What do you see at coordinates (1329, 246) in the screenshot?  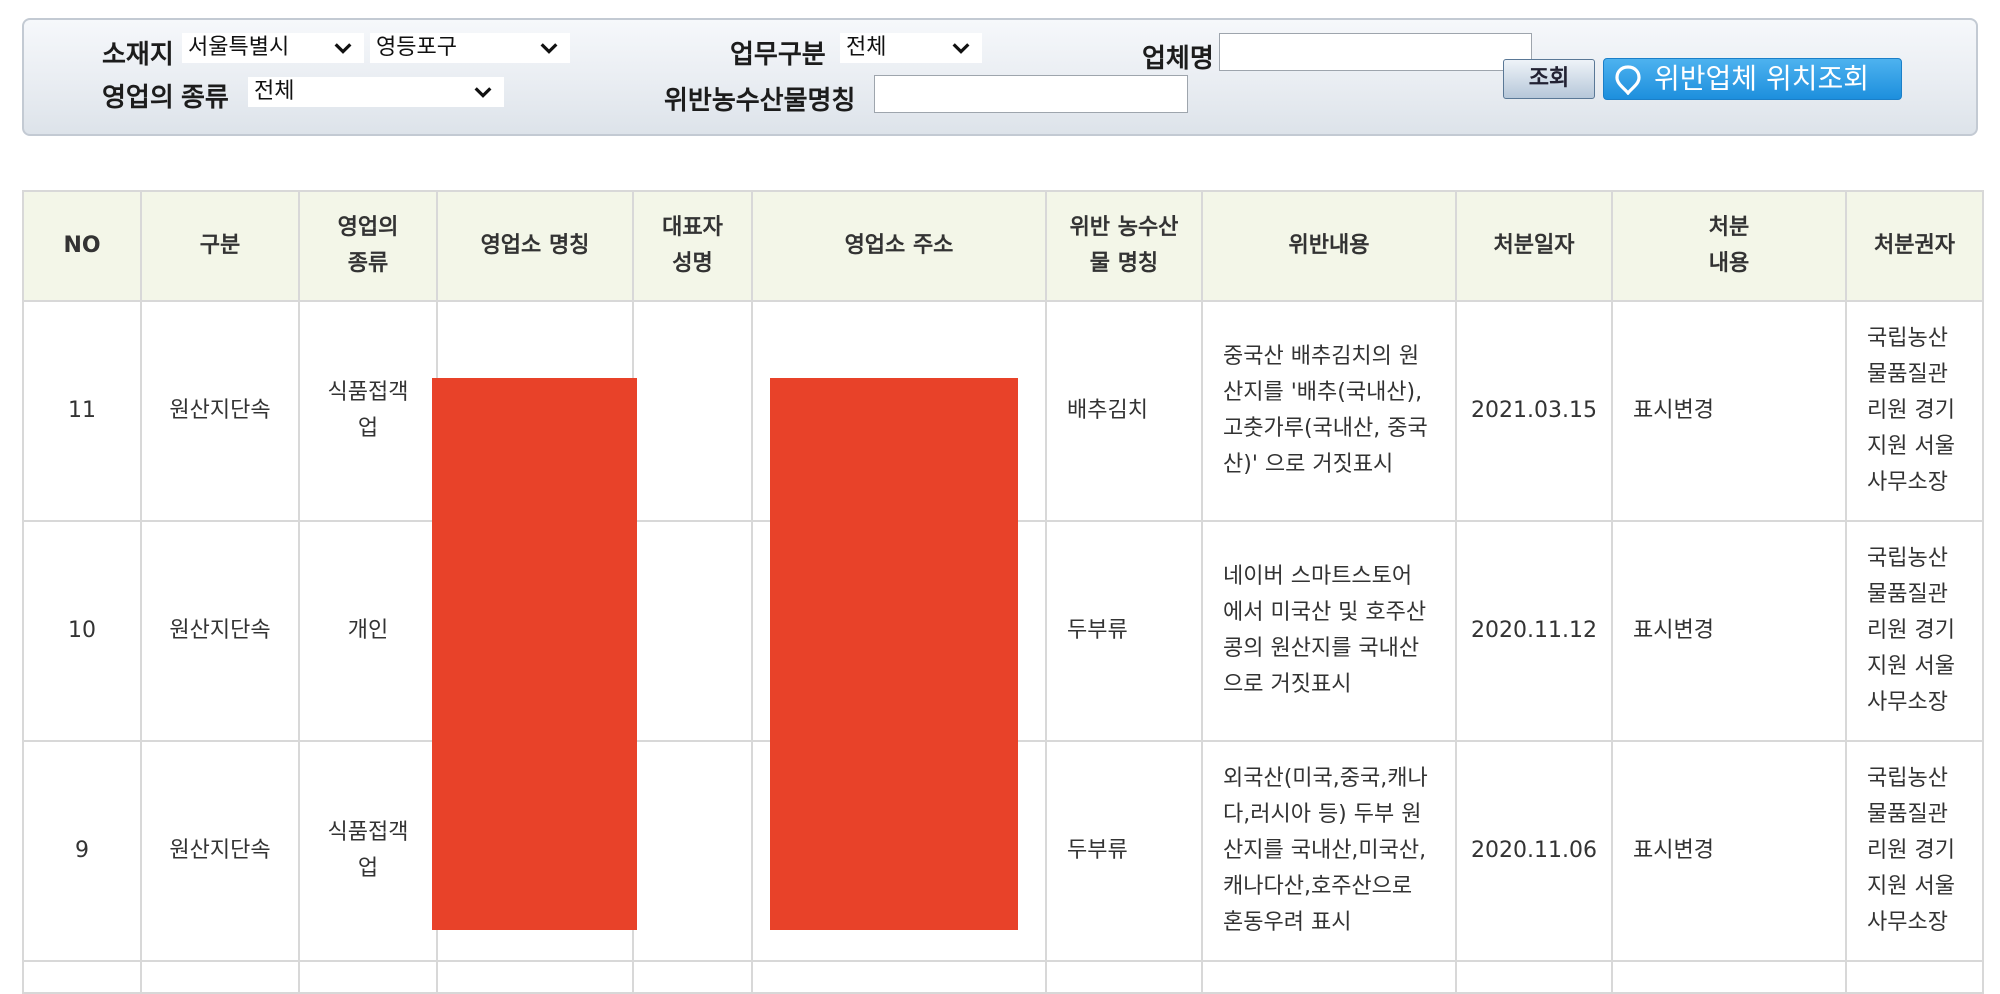 I see `header-violation: 위반내용` at bounding box center [1329, 246].